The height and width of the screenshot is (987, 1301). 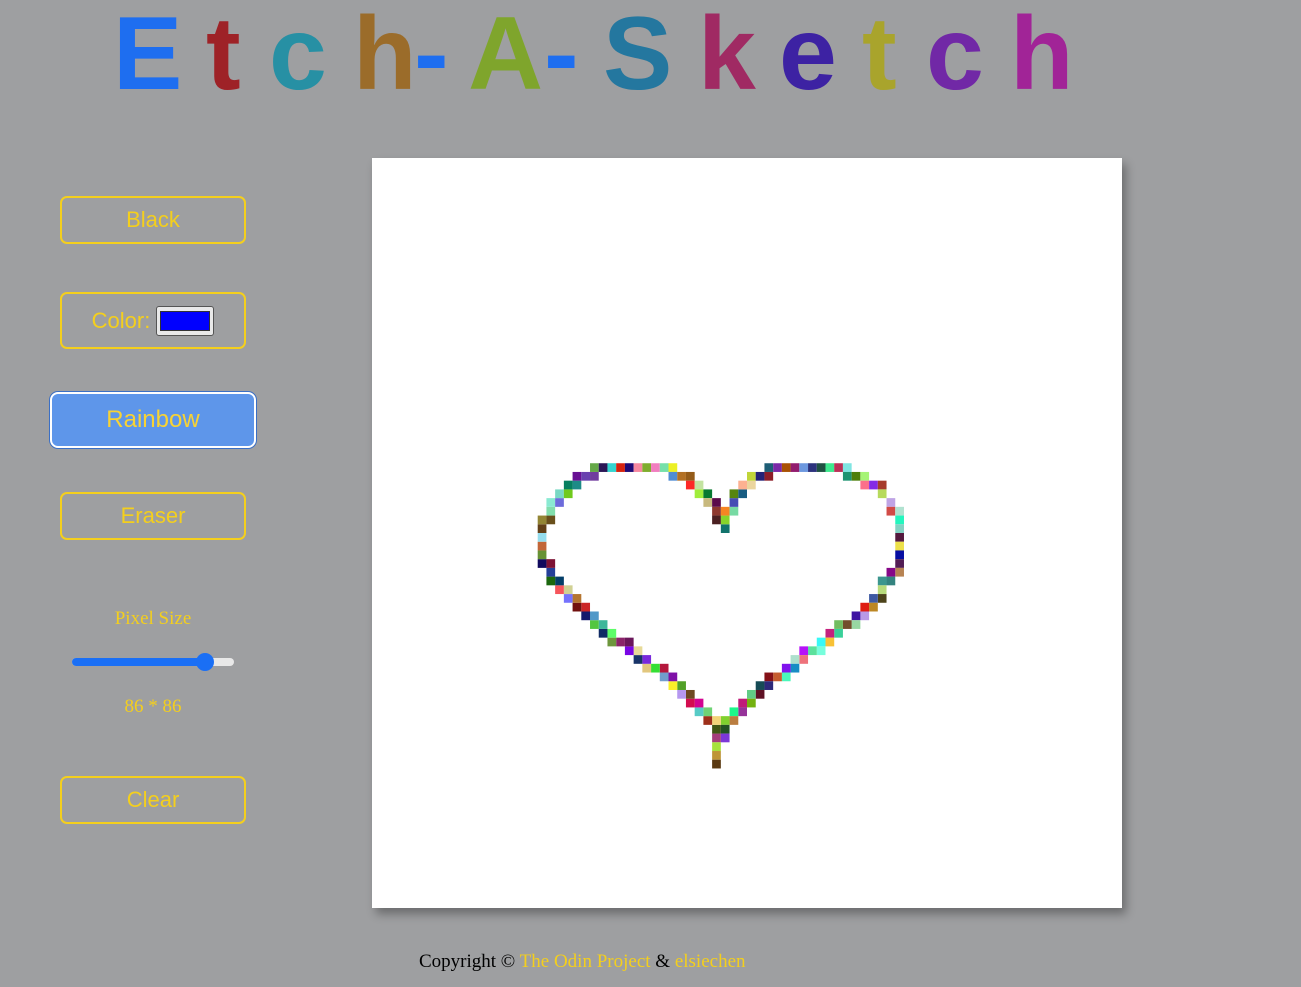 I want to click on author-link: elsiechen, so click(x=710, y=961).